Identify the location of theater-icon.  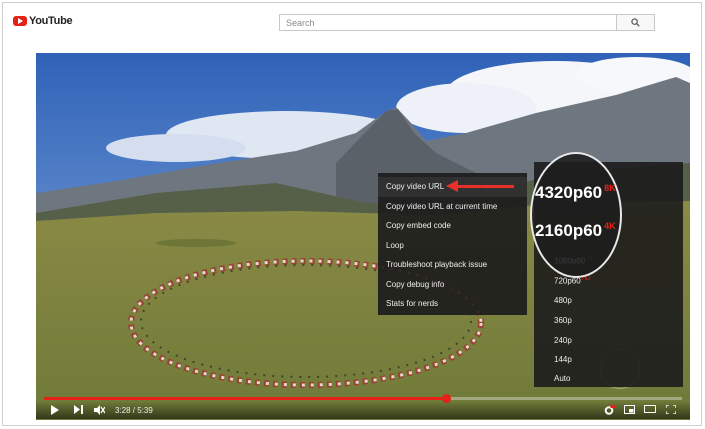
(650, 409).